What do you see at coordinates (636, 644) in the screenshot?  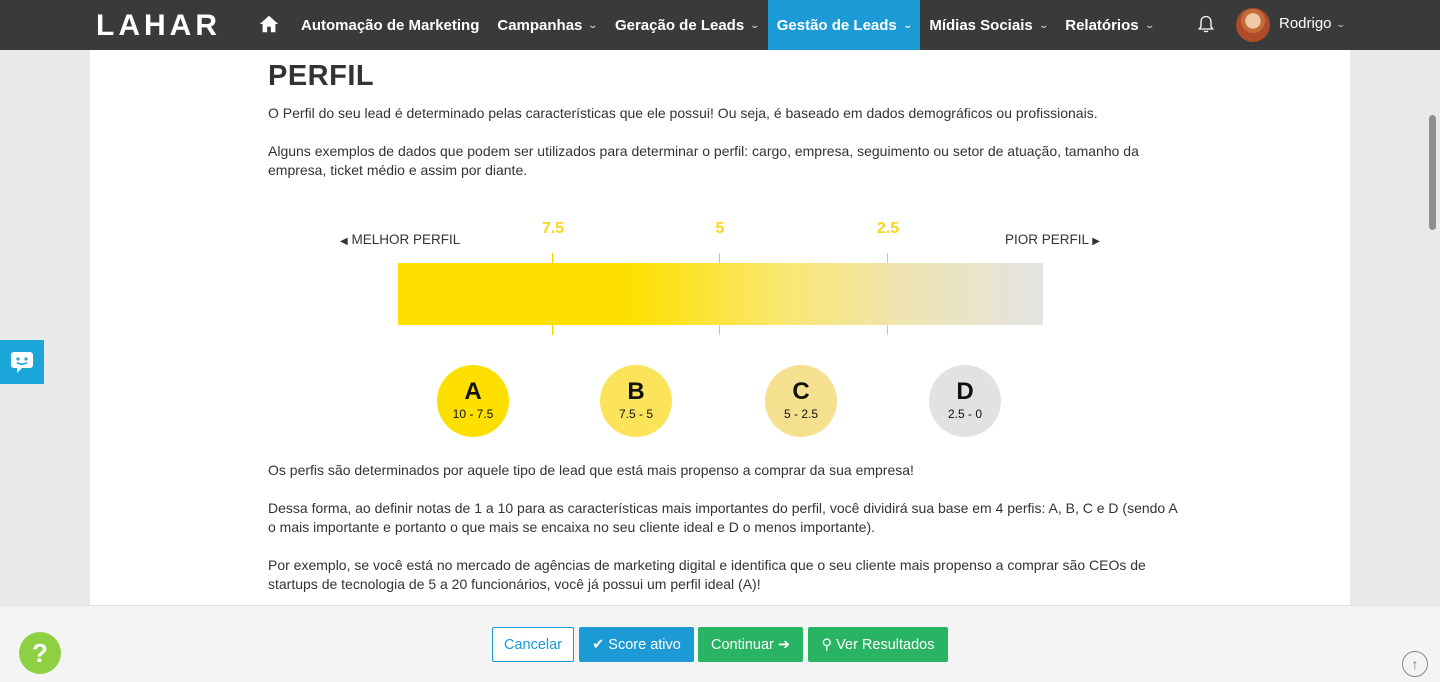 I see `score-active-button: ✔ Score ativo` at bounding box center [636, 644].